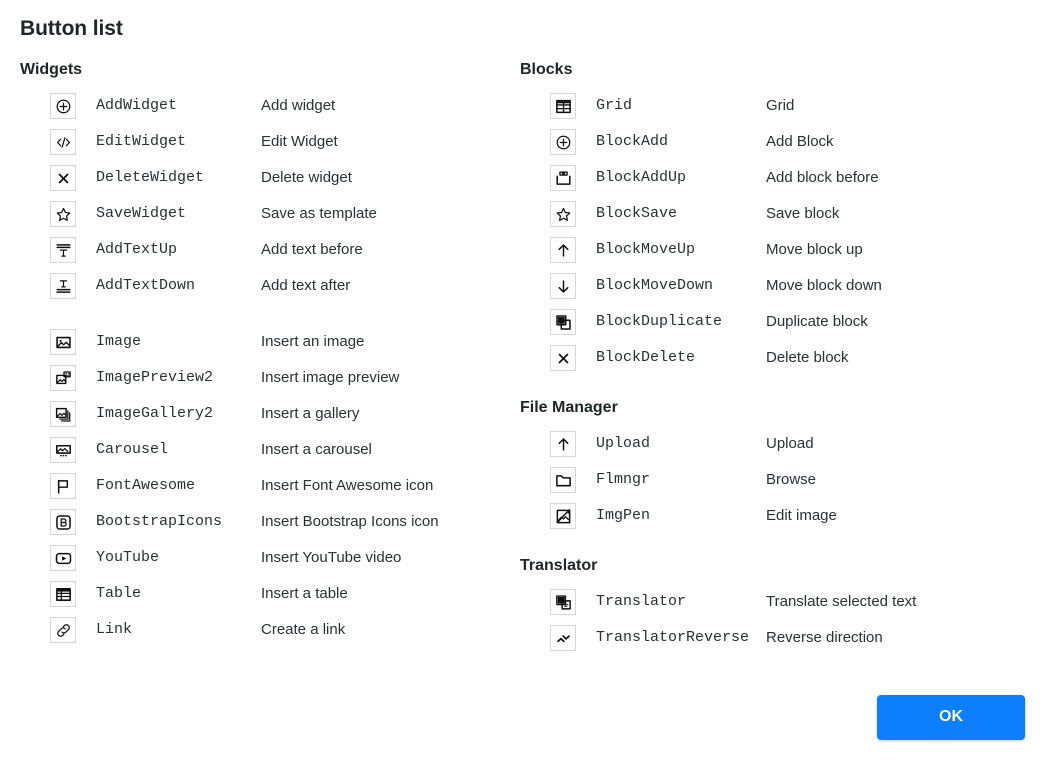 This screenshot has width=1047, height=763. What do you see at coordinates (632, 141) in the screenshot?
I see `button-name: BlockAdd` at bounding box center [632, 141].